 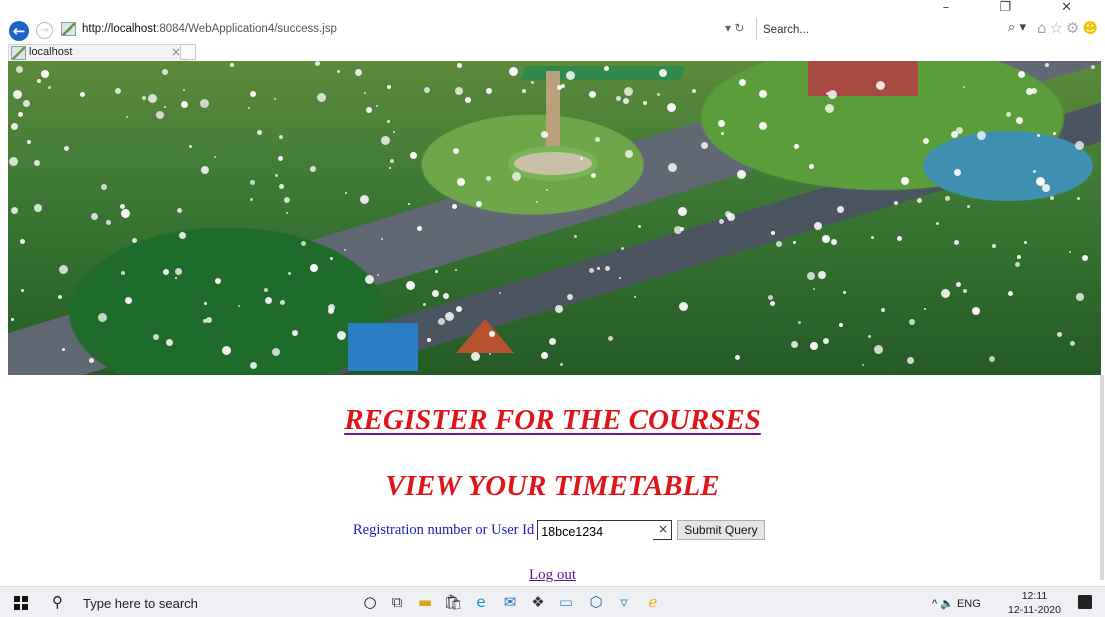 I want to click on mail-icon: ✉, so click(x=510, y=602).